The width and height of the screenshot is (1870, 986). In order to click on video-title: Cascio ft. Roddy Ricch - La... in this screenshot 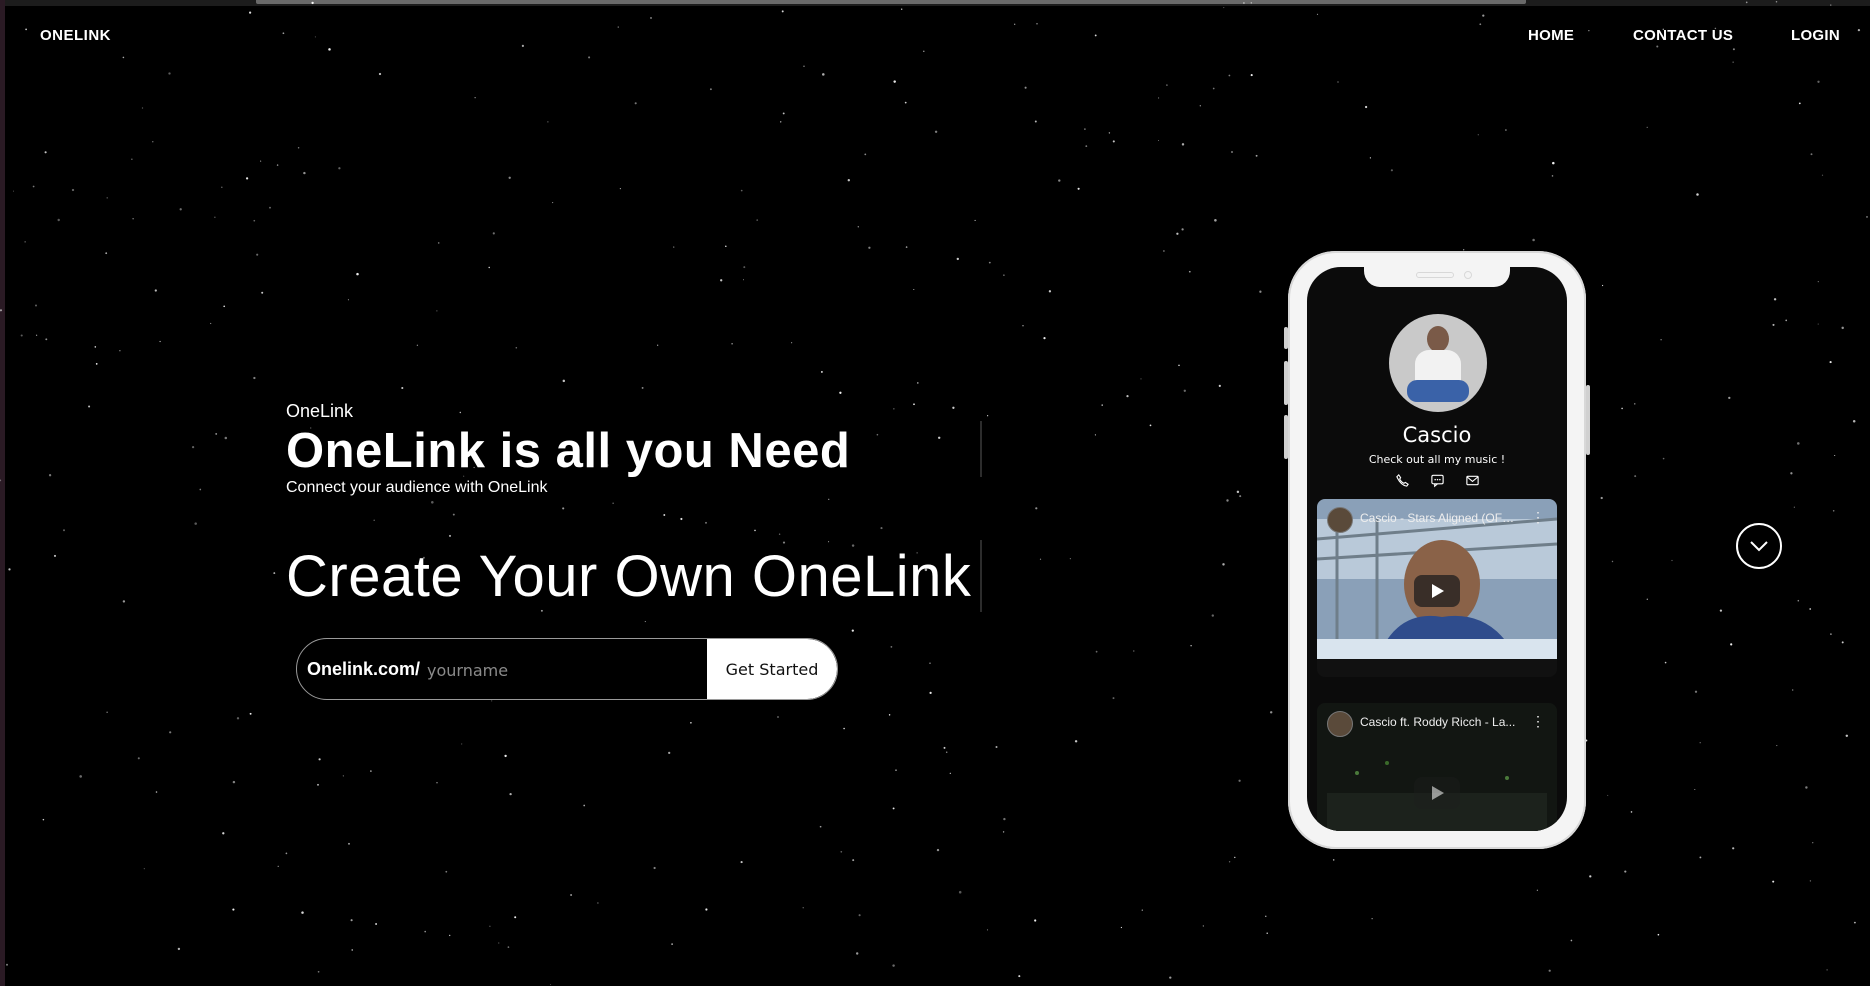, I will do `click(1440, 722)`.